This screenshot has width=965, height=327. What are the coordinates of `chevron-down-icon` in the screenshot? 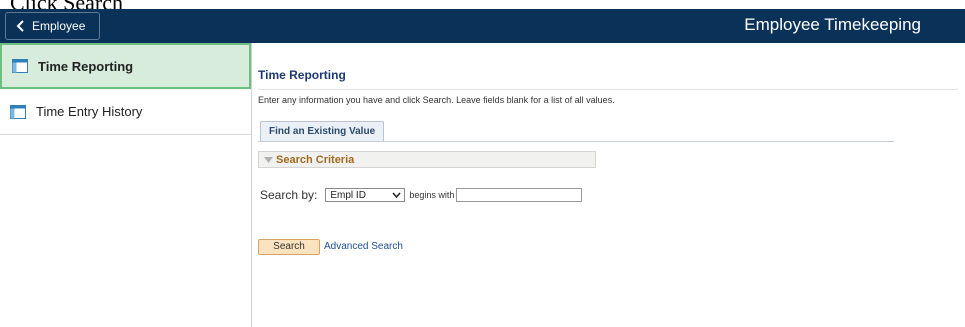 It's located at (396, 195).